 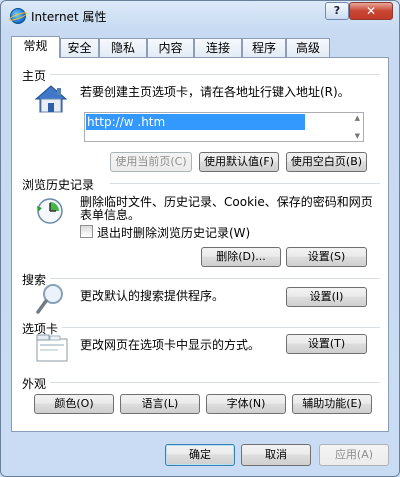 I want to click on tabs-section-divider, so click(x=221, y=327).